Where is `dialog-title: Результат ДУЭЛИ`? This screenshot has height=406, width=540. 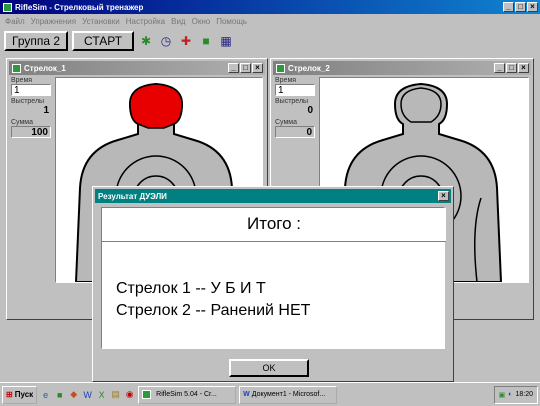
dialog-title: Результат ДУЭЛИ is located at coordinates (132, 196).